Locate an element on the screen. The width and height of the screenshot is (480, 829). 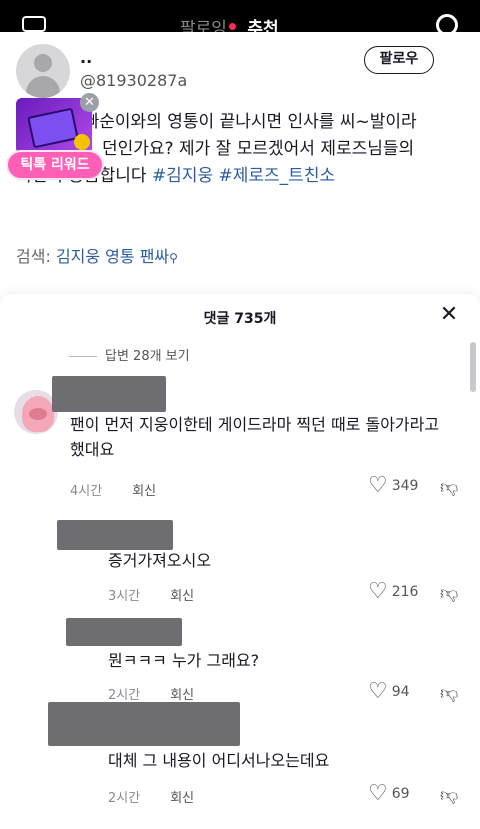
top-bar: 팔로잉 추천 is located at coordinates (240, 19).